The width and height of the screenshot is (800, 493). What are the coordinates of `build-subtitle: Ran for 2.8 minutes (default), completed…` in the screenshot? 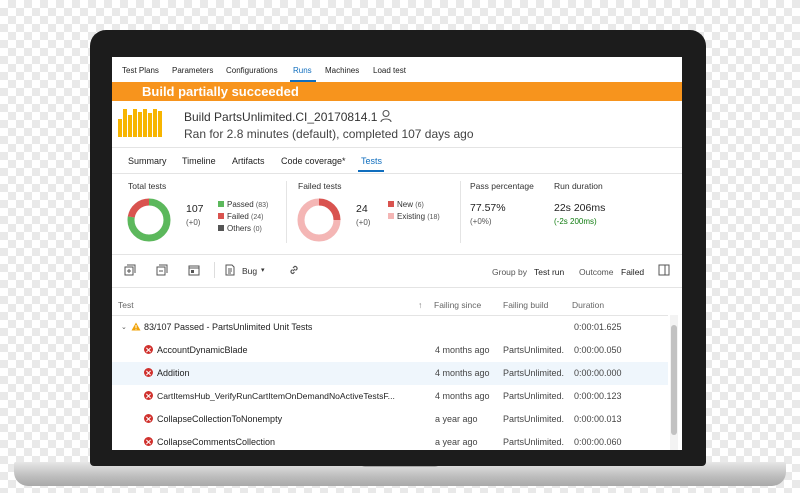 It's located at (329, 134).